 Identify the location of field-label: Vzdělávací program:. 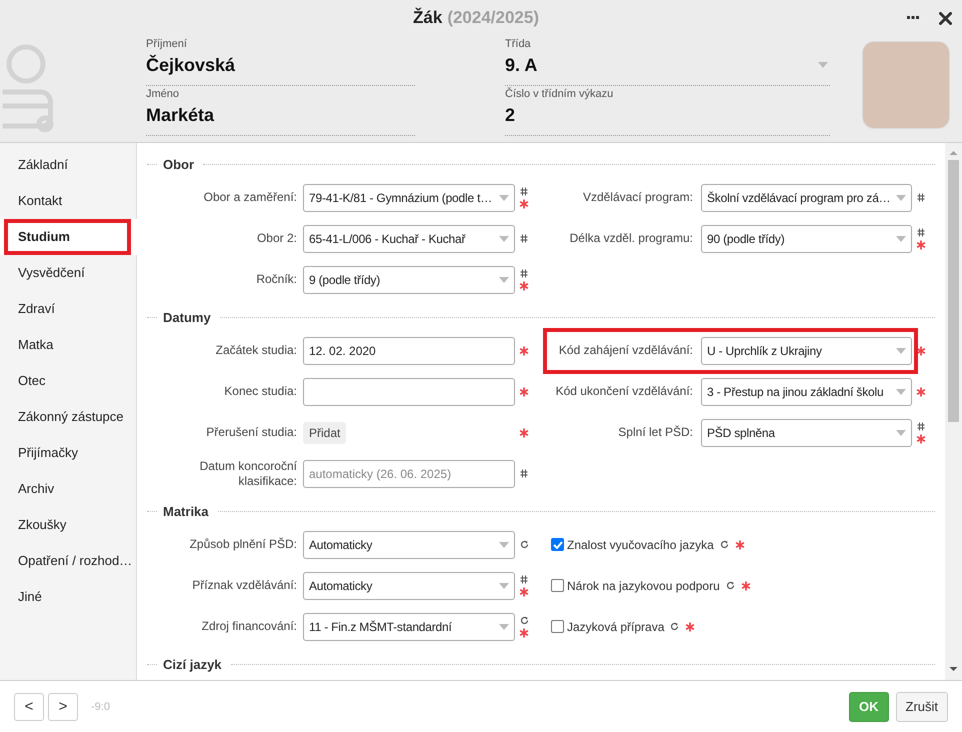
(638, 197).